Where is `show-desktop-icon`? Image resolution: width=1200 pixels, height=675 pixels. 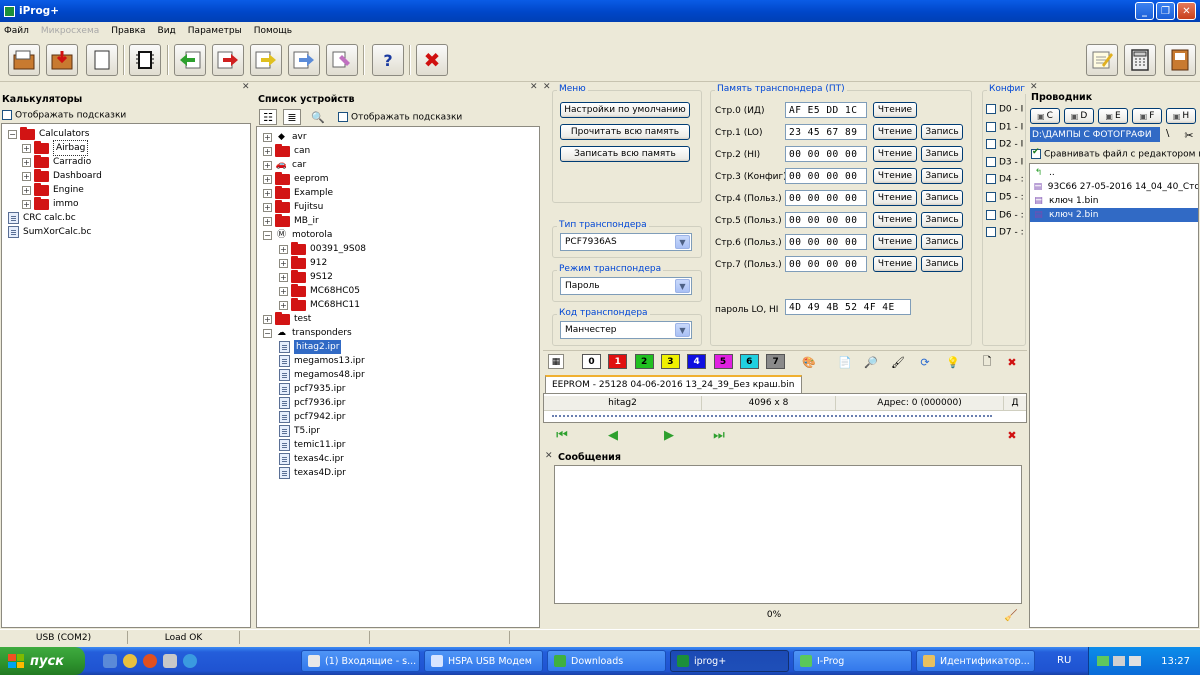
show-desktop-icon is located at coordinates (110, 661).